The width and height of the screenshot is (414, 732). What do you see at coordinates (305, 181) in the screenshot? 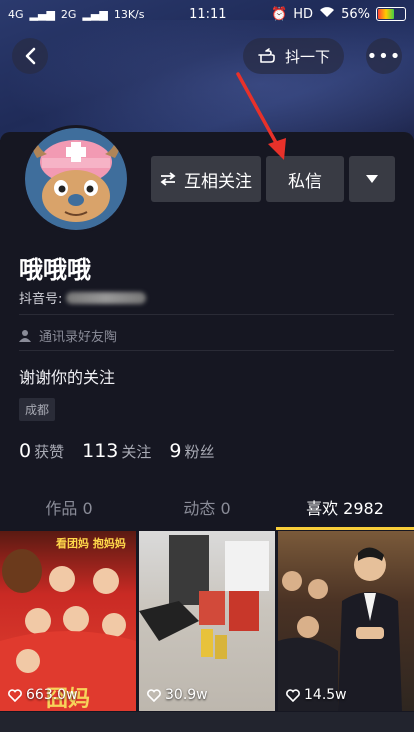
I see `message-label: 私信` at bounding box center [305, 181].